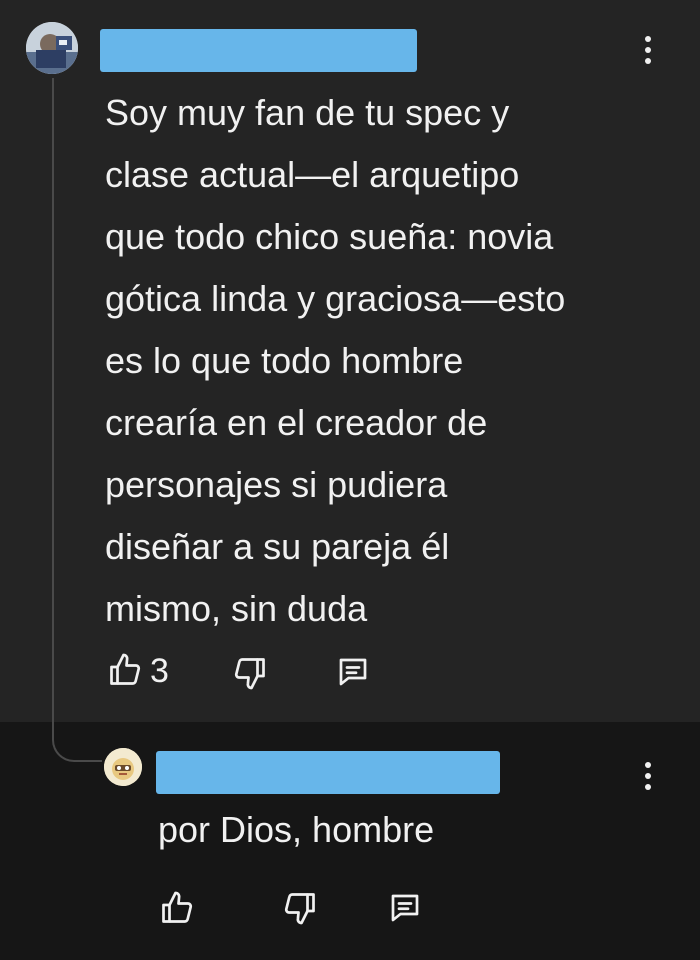 Image resolution: width=700 pixels, height=960 pixels. What do you see at coordinates (296, 829) in the screenshot?
I see `reply-text: por Dios, hombre` at bounding box center [296, 829].